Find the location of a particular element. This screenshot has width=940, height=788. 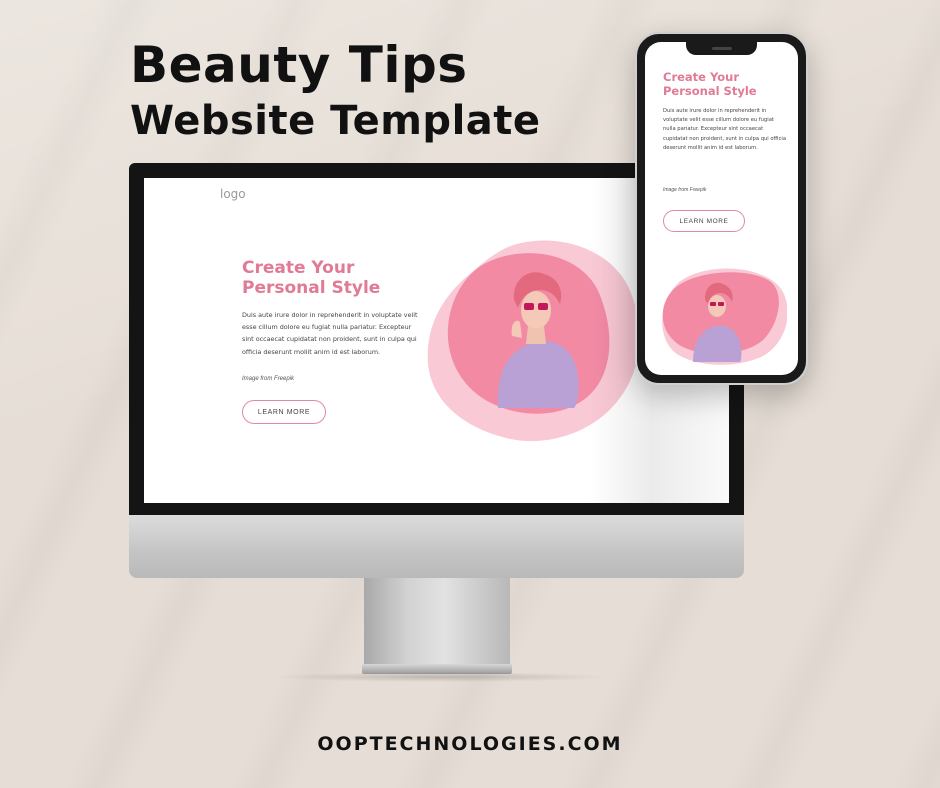

mobile-learn-more-button: LEARN MORE is located at coordinates (704, 221).